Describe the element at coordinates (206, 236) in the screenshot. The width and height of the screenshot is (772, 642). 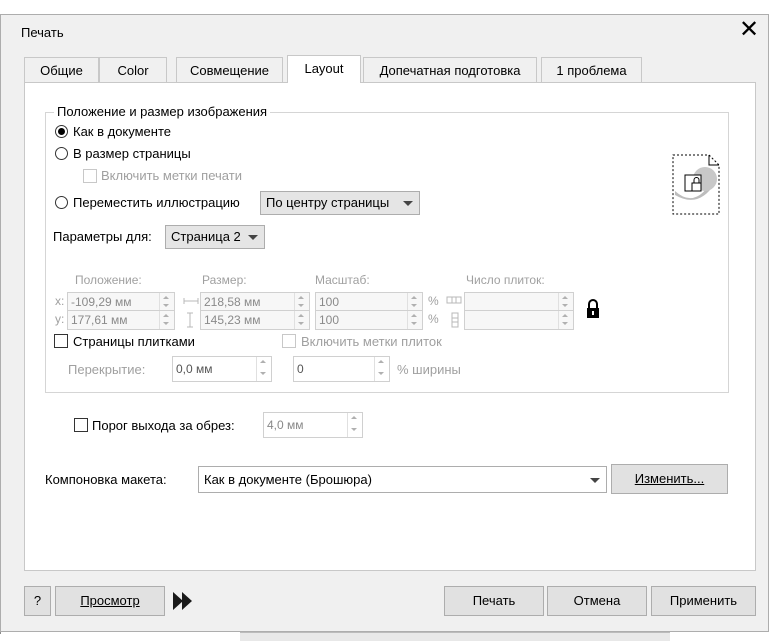
I see `params-for-value: Страница 2` at that location.